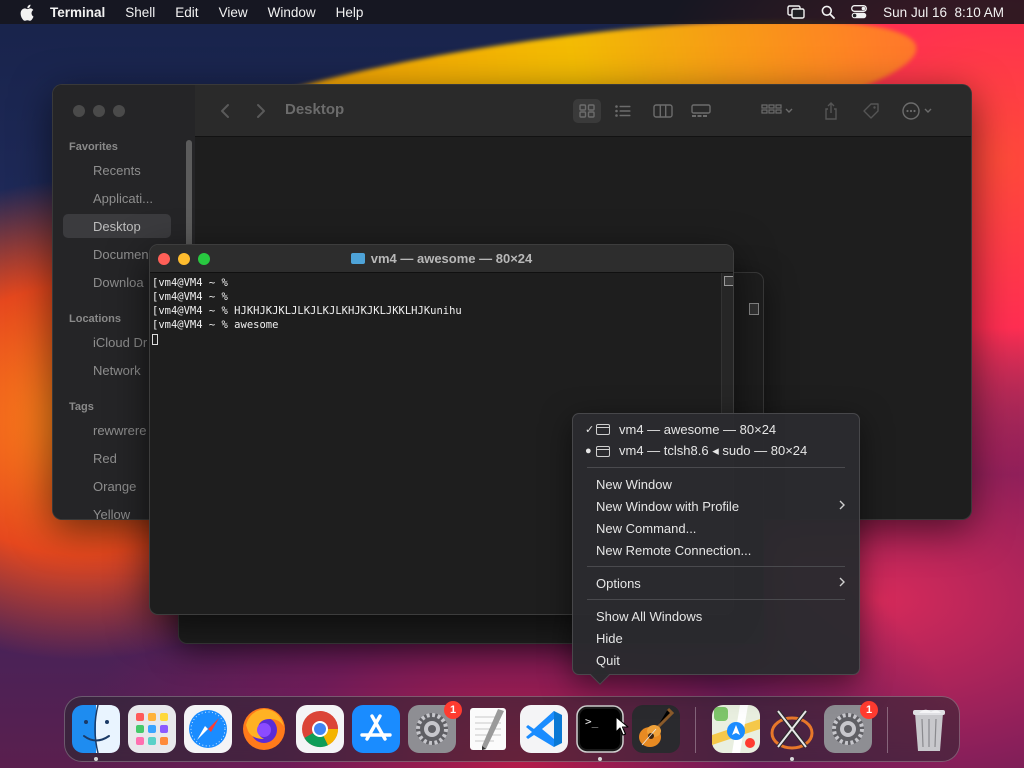 This screenshot has height=768, width=1024. I want to click on sidebar-section-locations: Locations, so click(95, 319).